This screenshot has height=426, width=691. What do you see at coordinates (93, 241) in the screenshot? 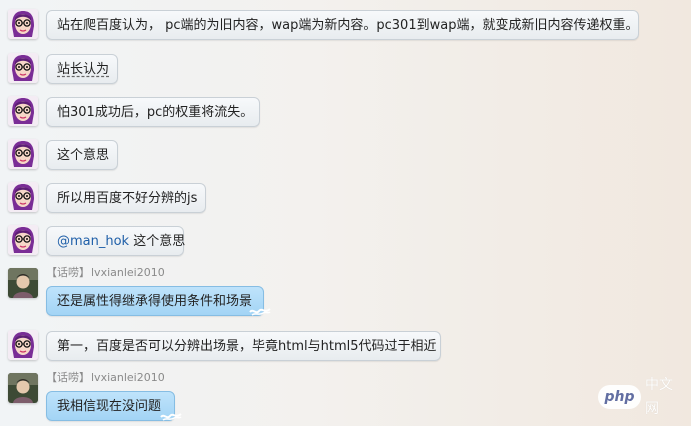
I see `mention-link: @man_hok` at bounding box center [93, 241].